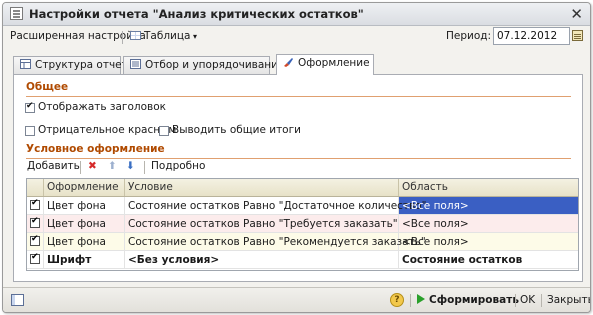  What do you see at coordinates (215, 65) in the screenshot?
I see `tab-label: Отбор и упорядочивание` at bounding box center [215, 65].